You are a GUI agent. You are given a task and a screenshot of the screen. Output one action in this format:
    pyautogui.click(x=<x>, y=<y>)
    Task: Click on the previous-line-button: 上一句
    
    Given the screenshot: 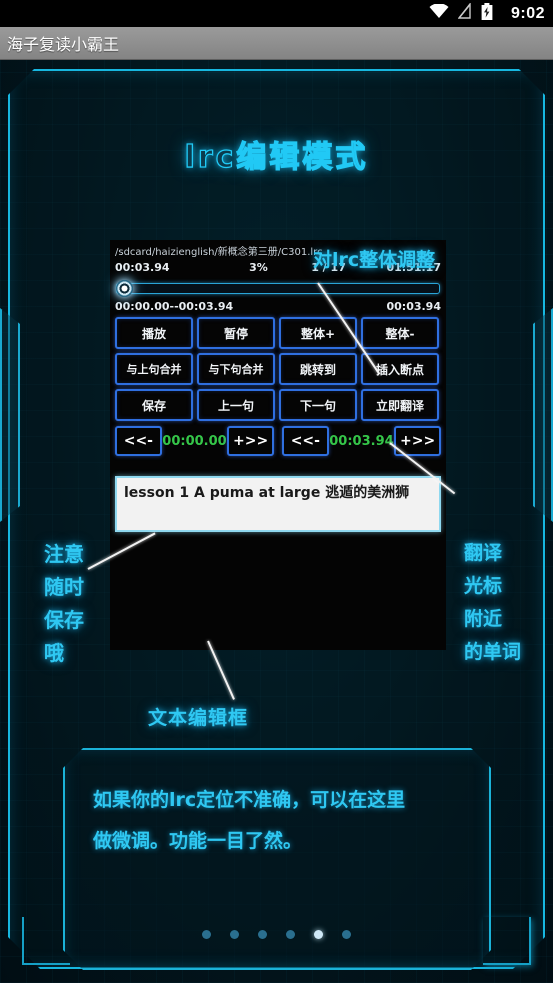 What is the action you would take?
    pyautogui.click(x=236, y=405)
    